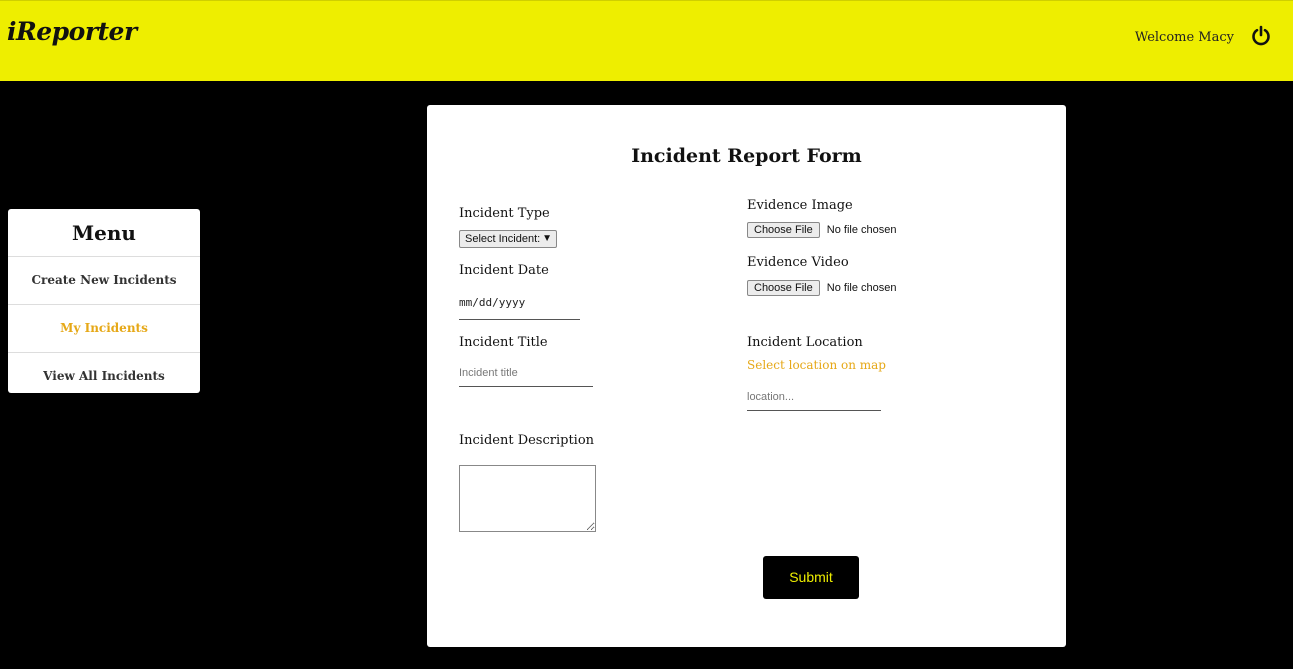 The height and width of the screenshot is (669, 1293). Describe the element at coordinates (104, 281) in the screenshot. I see `menu-item-create-new-incidents: Create New Incidents` at that location.